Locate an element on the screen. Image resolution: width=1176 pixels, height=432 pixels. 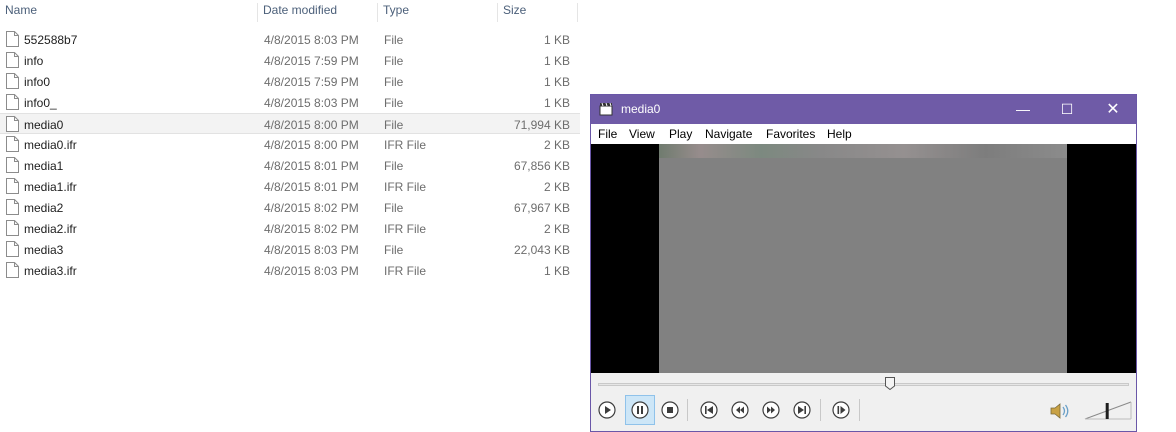
maximize-button: ☐ is located at coordinates (1067, 109).